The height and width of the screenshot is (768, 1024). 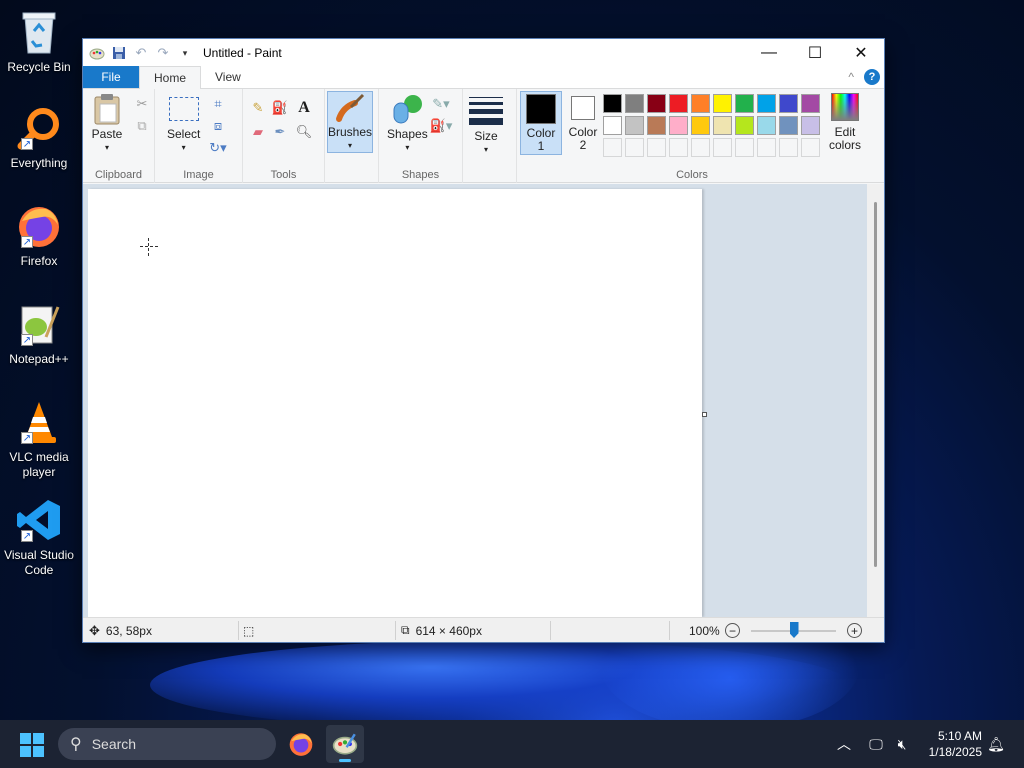 I want to click on dropdown-arrow-icon: ▾, so click(x=183, y=147).